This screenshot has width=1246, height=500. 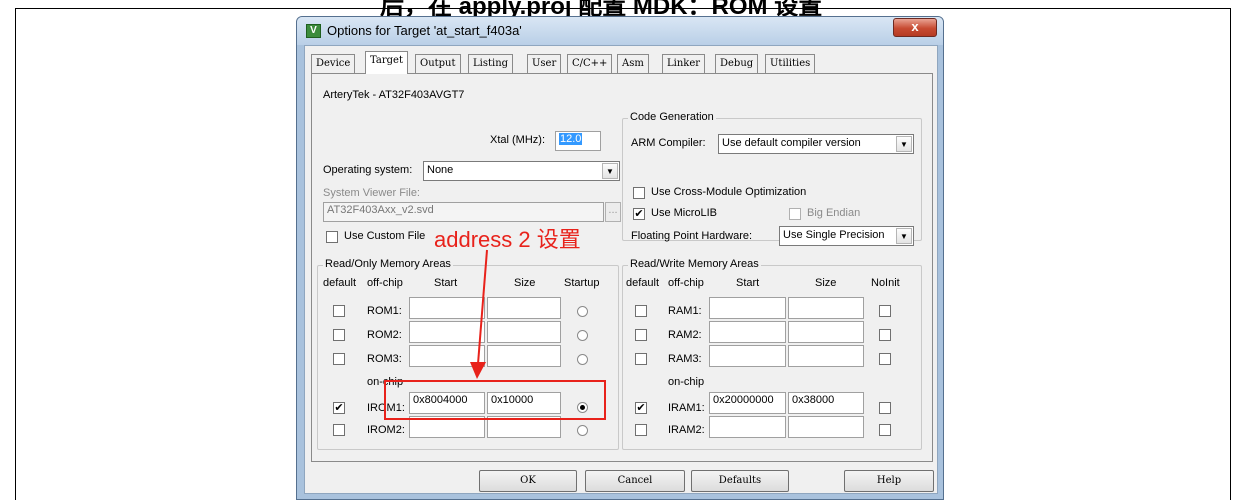 What do you see at coordinates (684, 63) in the screenshot?
I see `tab-linker: Linker` at bounding box center [684, 63].